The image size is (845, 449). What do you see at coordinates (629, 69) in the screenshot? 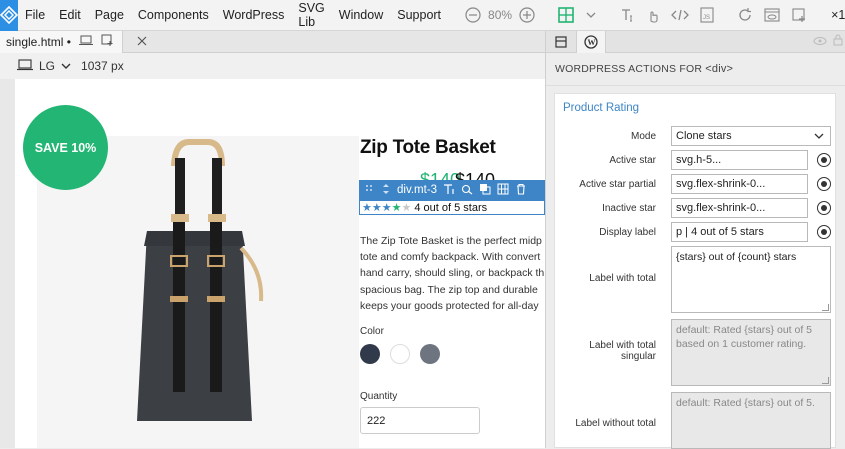
I see `panel-header-title: WORDPRESS ACTIONS FOR` at bounding box center [629, 69].